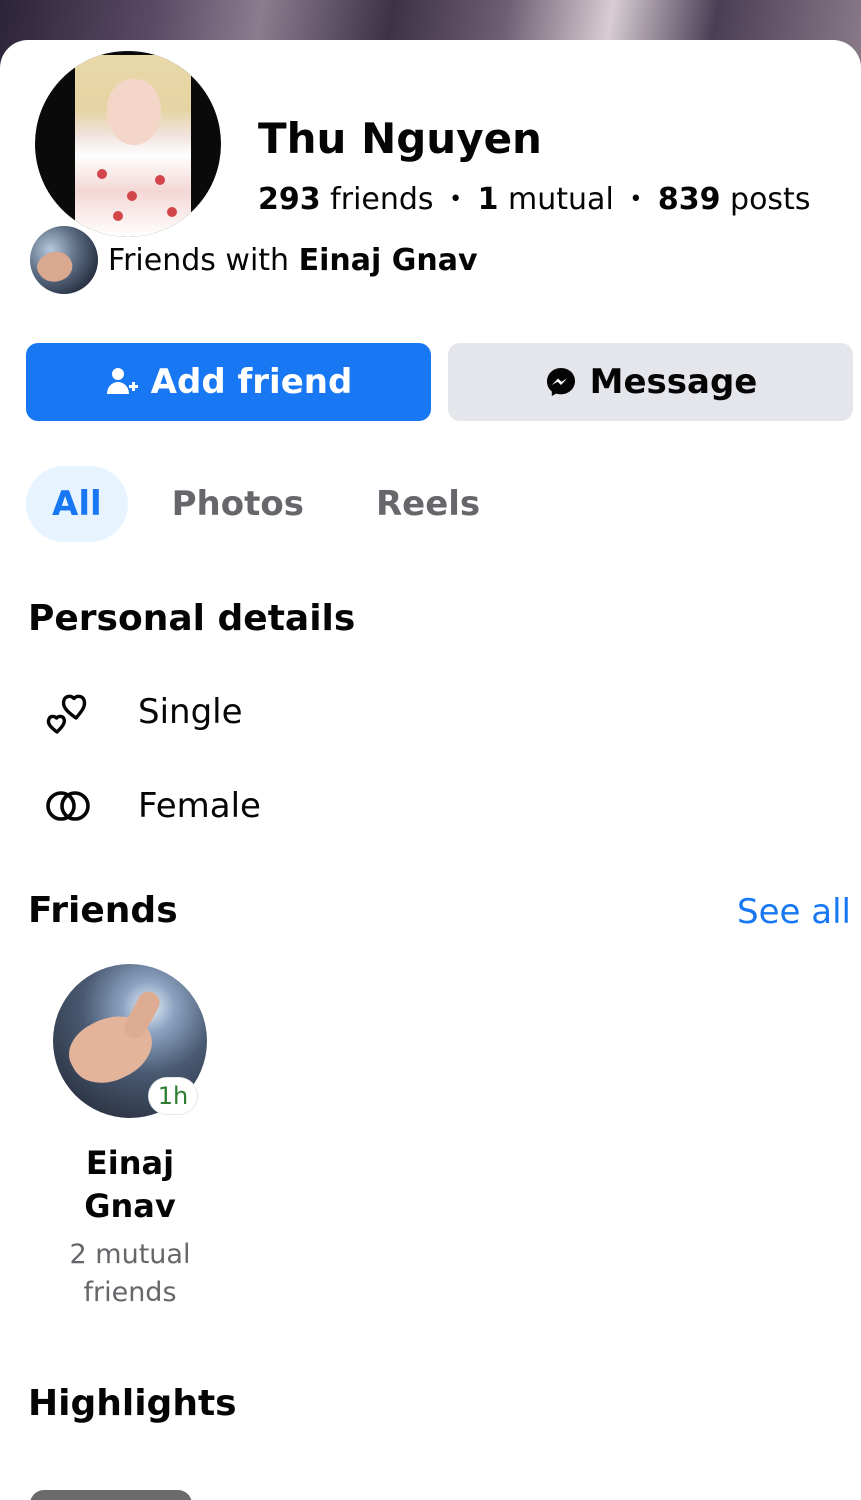 Image resolution: width=861 pixels, height=1500 pixels. I want to click on relationship-status: Single, so click(190, 712).